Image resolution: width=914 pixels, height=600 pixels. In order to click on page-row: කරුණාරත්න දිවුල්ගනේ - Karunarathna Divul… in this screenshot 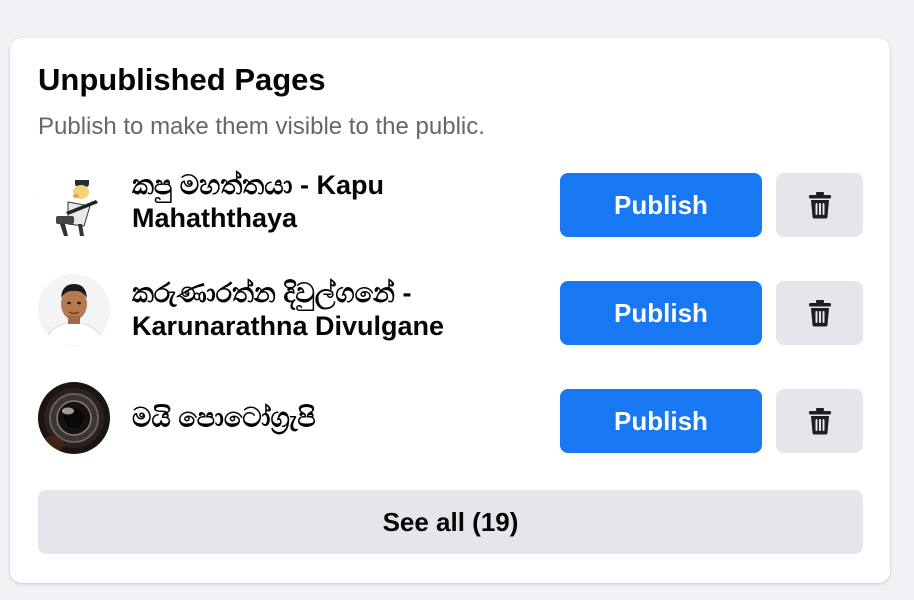, I will do `click(451, 310)`.